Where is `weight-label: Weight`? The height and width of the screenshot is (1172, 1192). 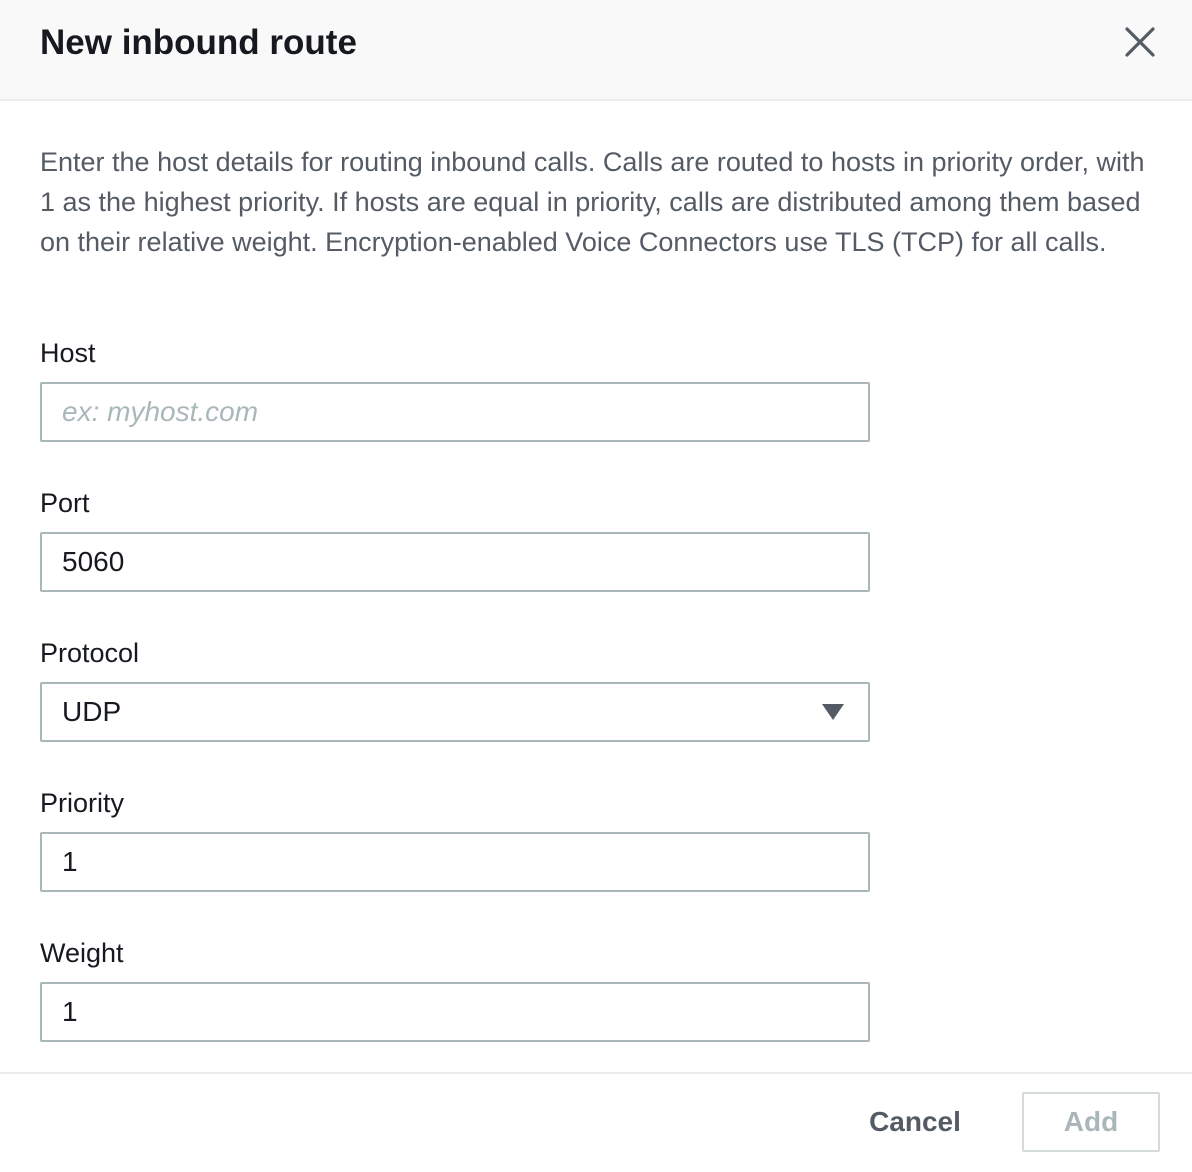
weight-label: Weight is located at coordinates (82, 953).